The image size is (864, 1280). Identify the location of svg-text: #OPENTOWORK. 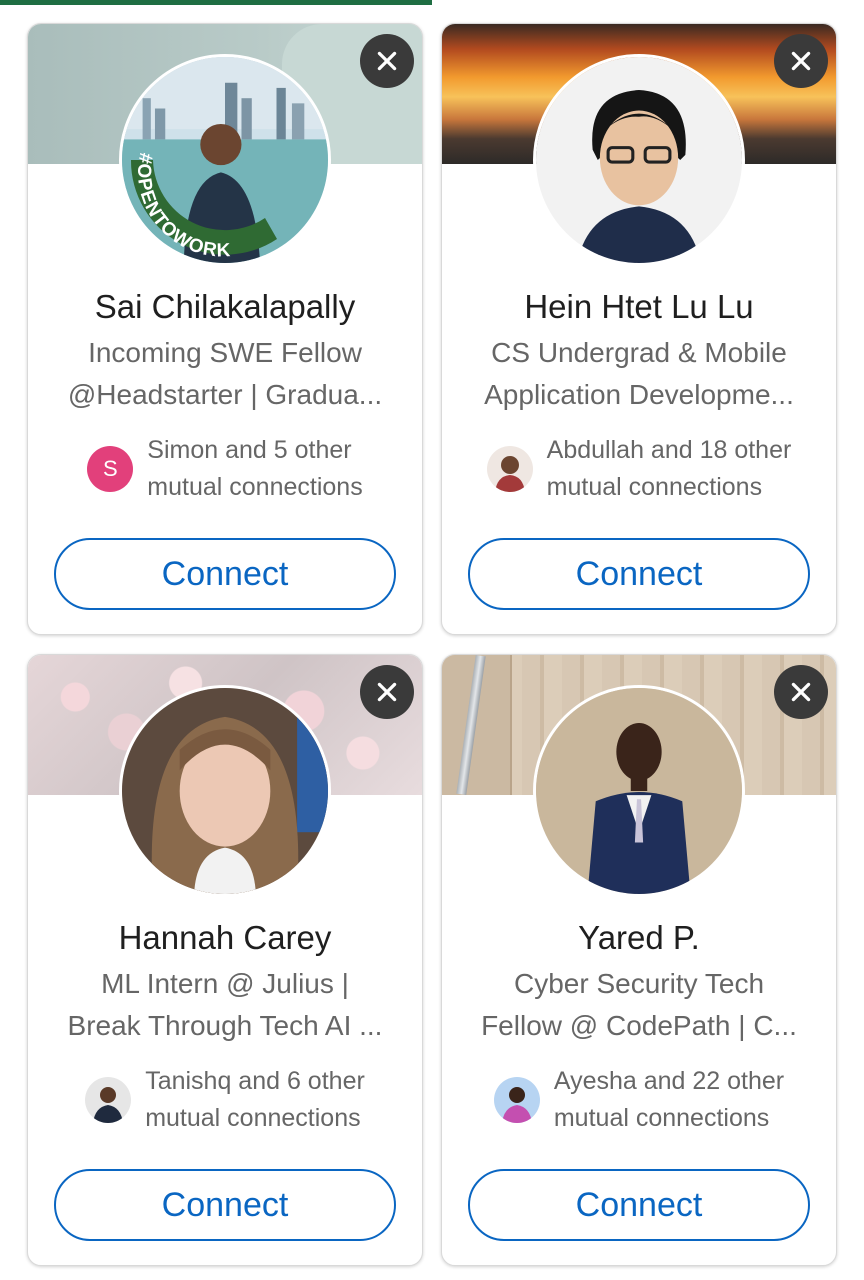
(182, 206).